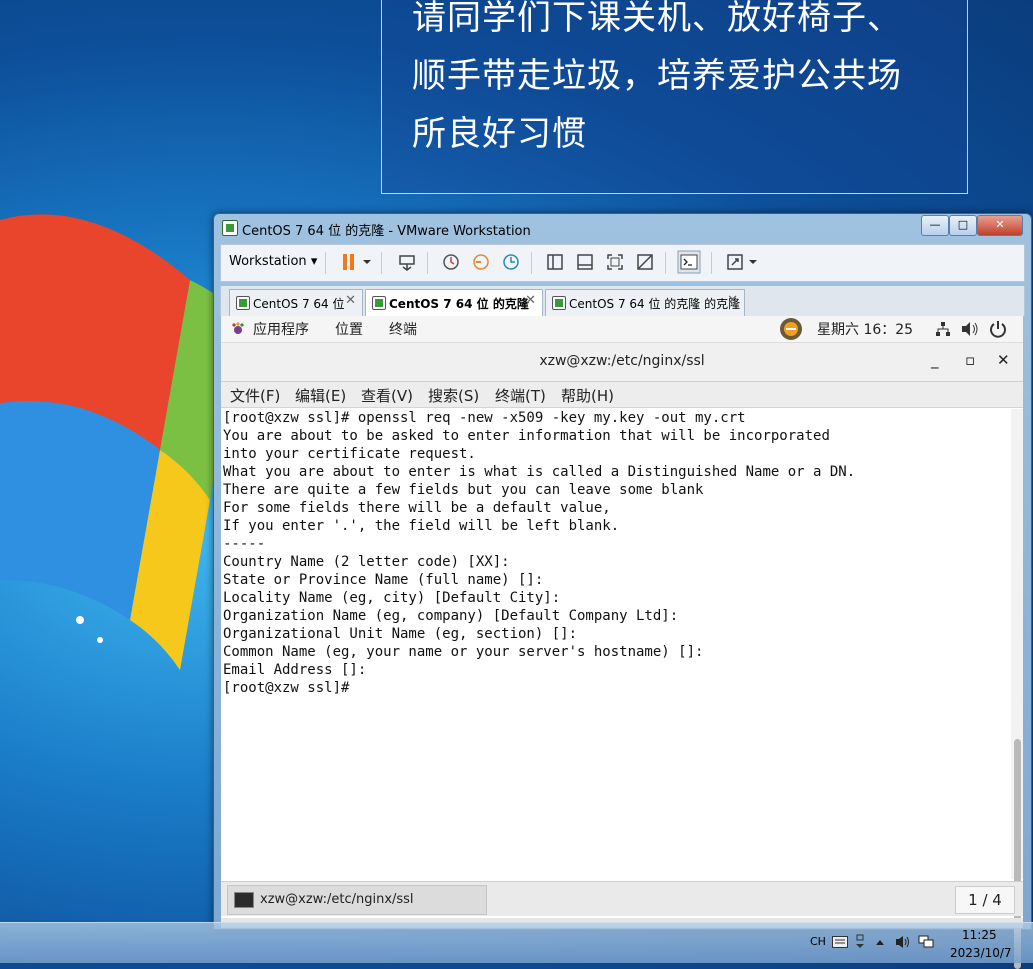 The height and width of the screenshot is (969, 1033). I want to click on system-clock-time: 11:25, so click(979, 935).